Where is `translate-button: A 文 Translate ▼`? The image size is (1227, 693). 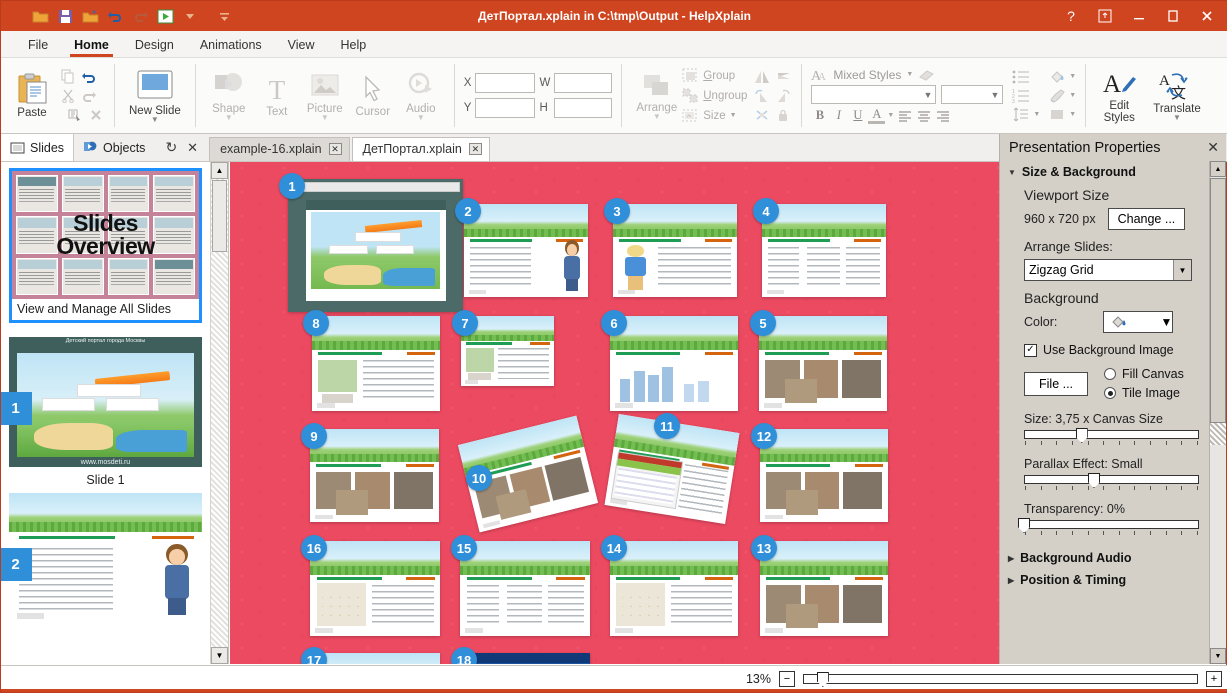
translate-button: A 文 Translate ▼ is located at coordinates (1177, 96).